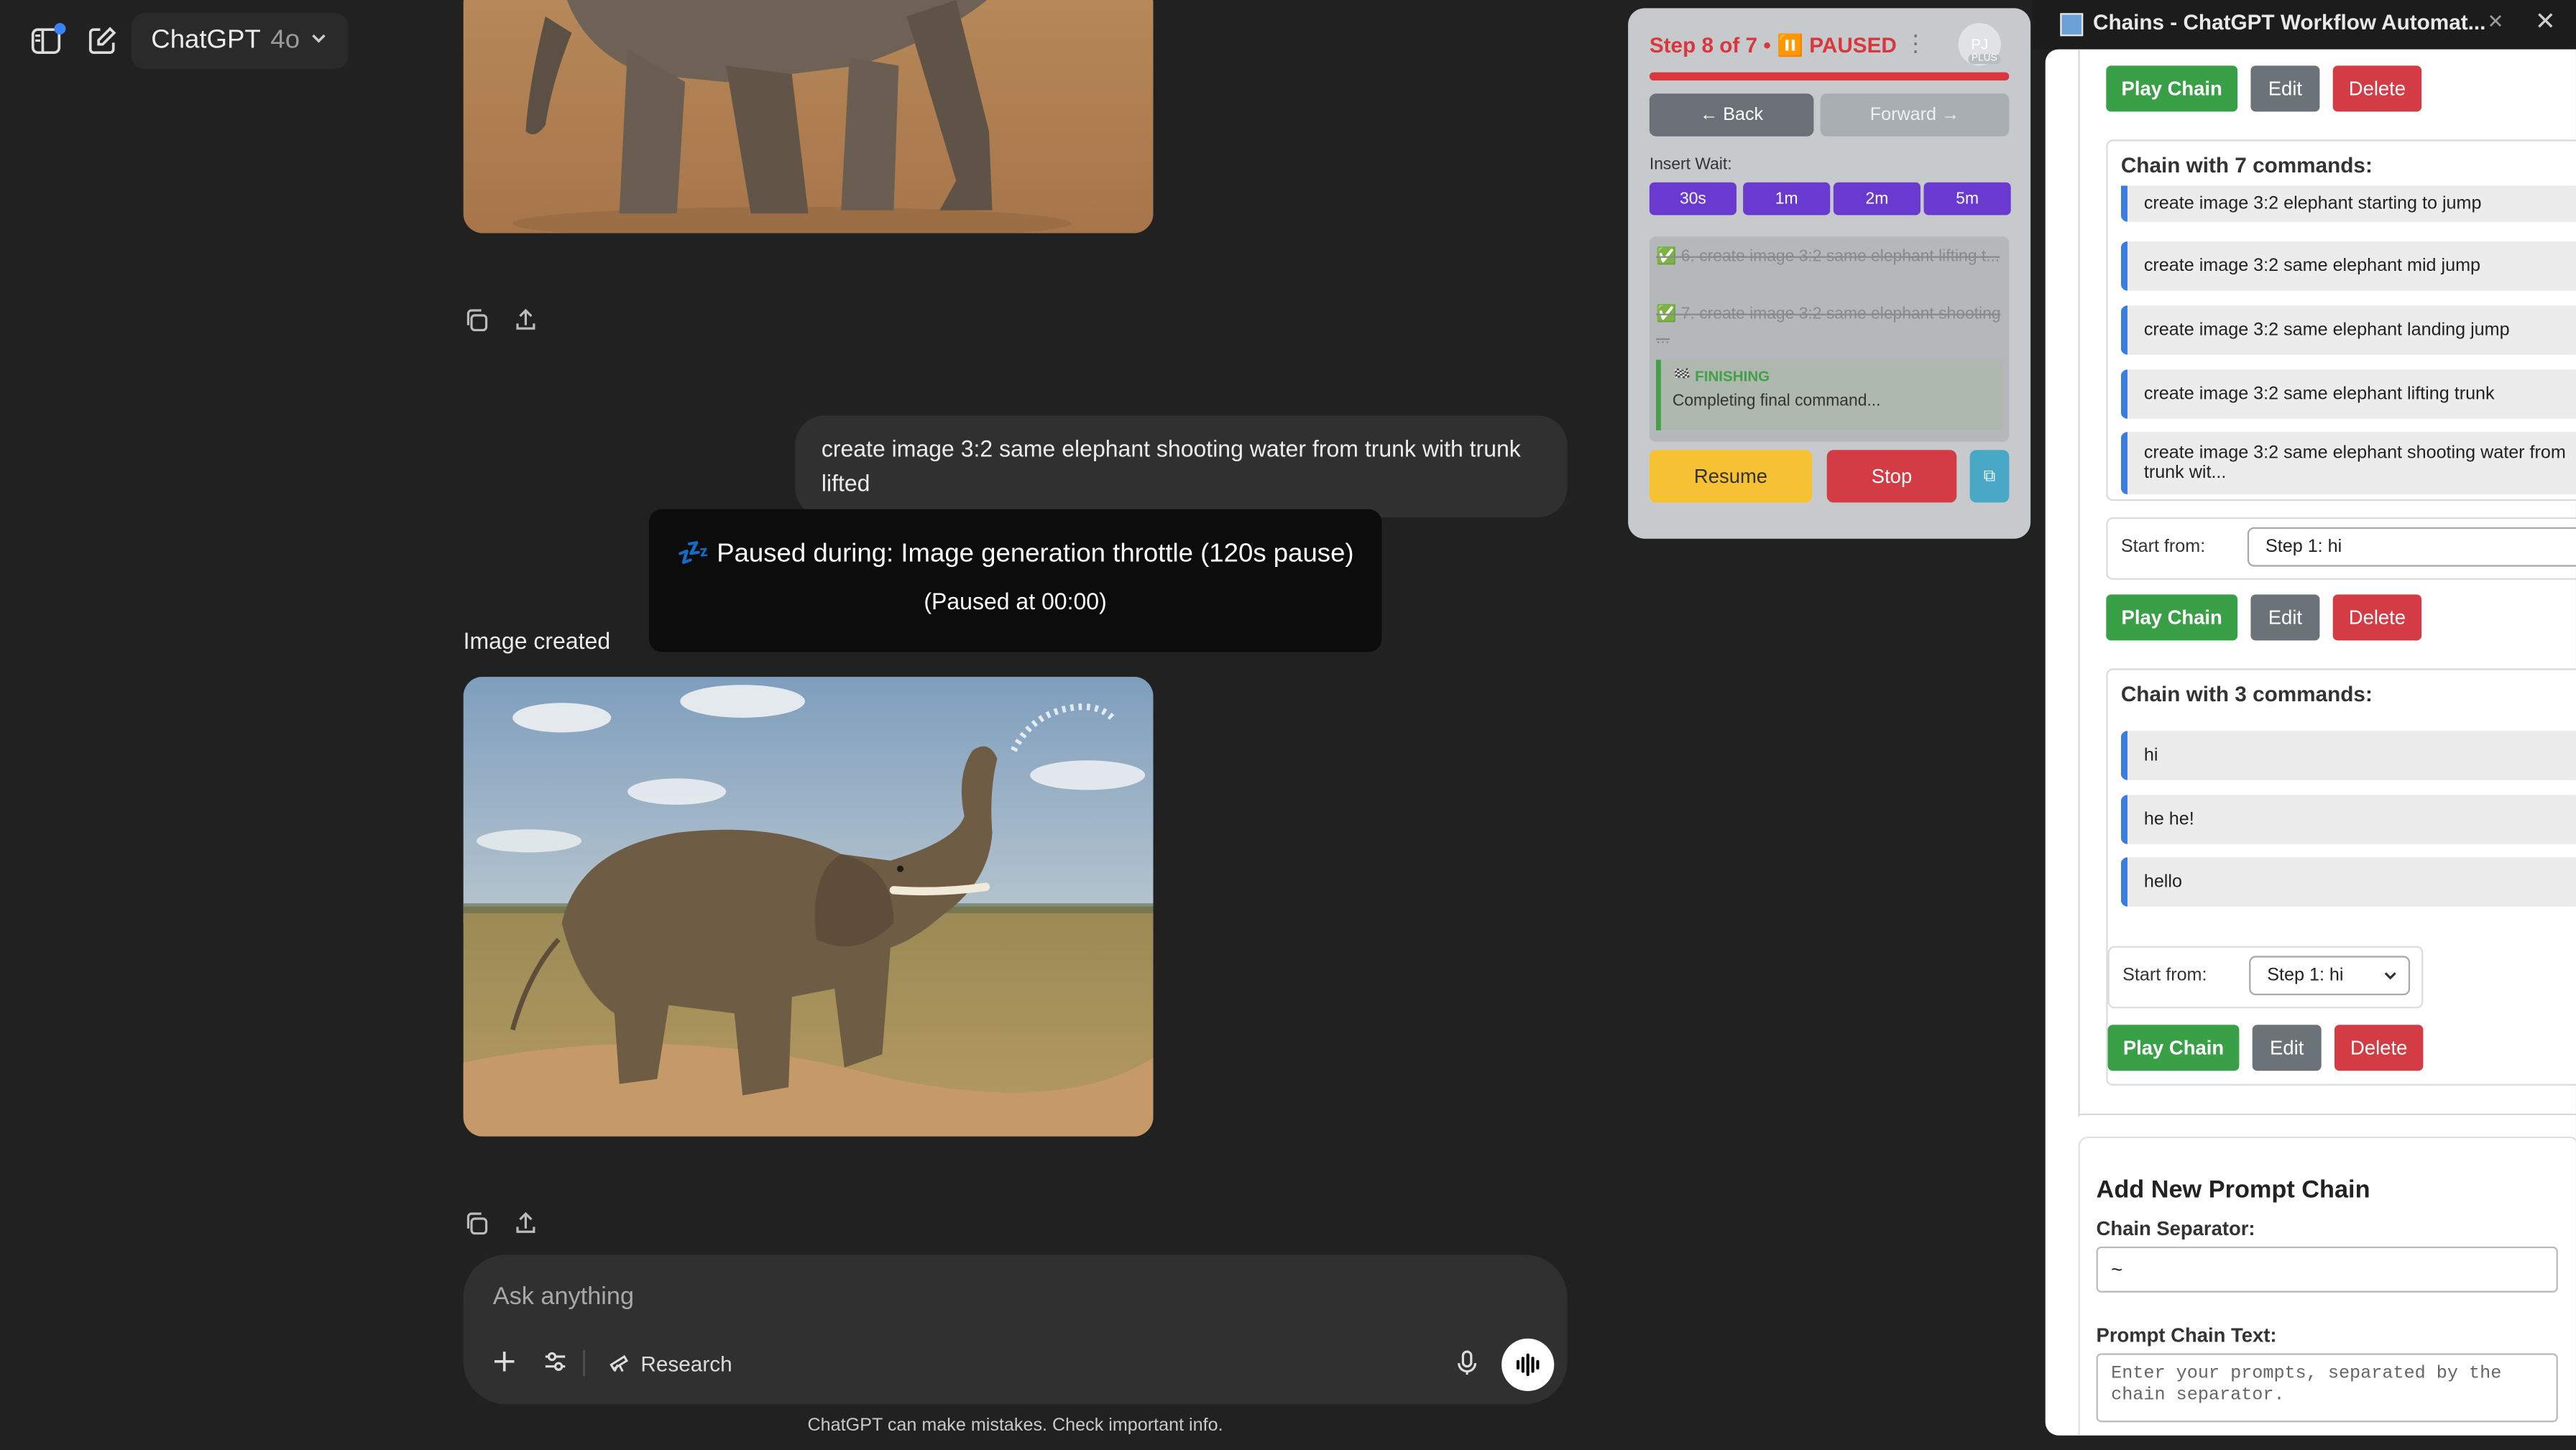 This screenshot has width=2576, height=1450. I want to click on chain-command: hello, so click(2348, 882).